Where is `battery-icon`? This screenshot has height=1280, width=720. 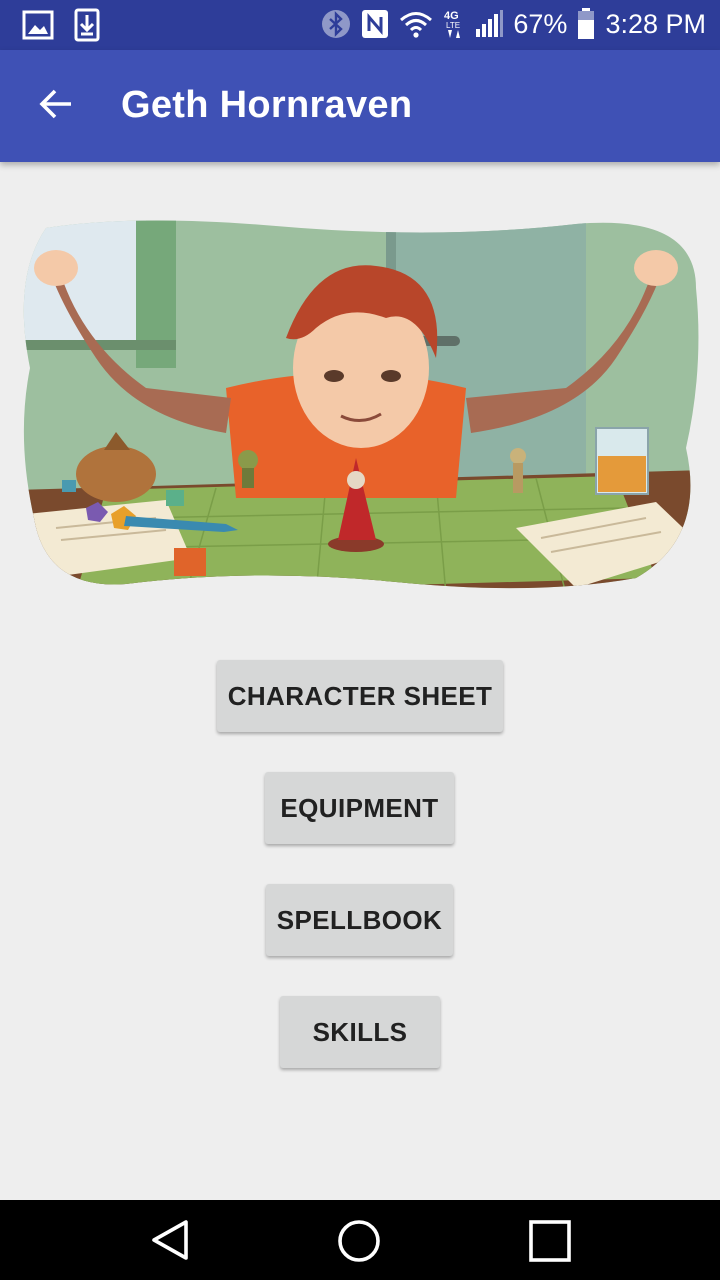 battery-icon is located at coordinates (586, 24).